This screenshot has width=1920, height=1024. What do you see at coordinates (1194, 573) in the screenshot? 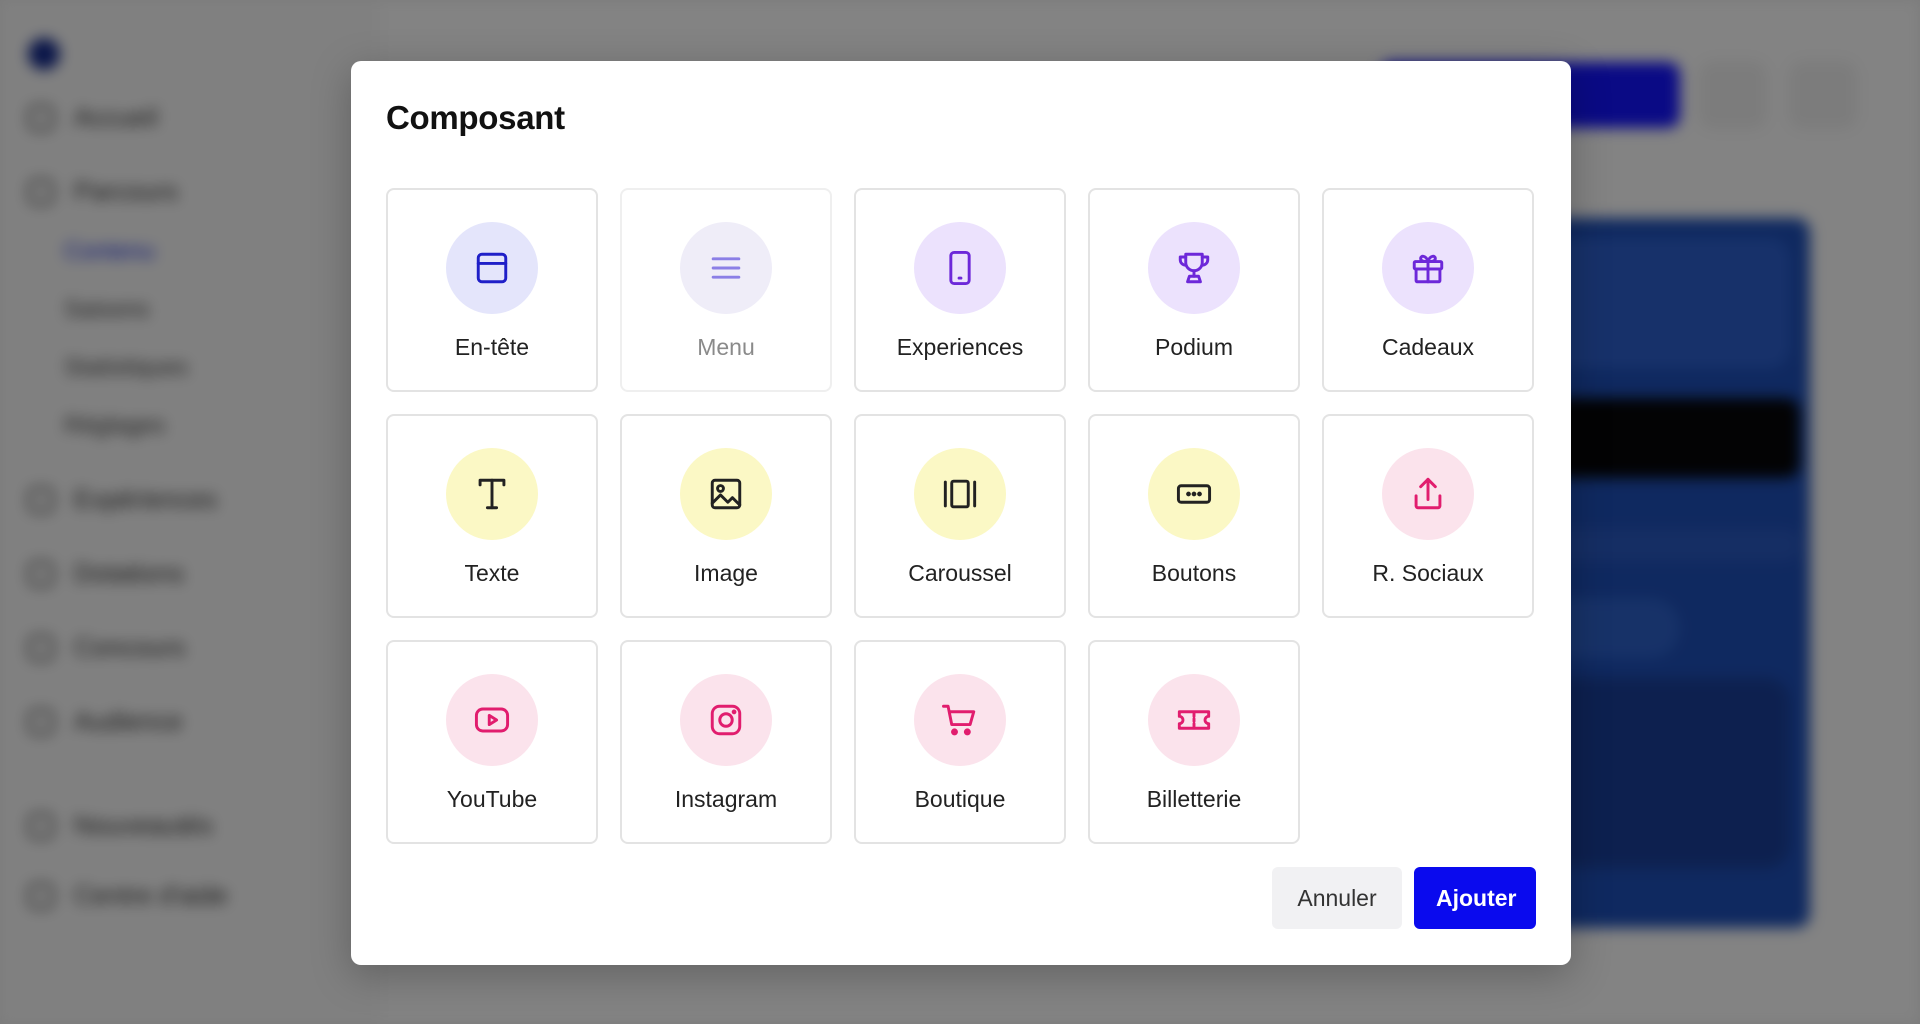
I see `component-label: Boutons` at bounding box center [1194, 573].